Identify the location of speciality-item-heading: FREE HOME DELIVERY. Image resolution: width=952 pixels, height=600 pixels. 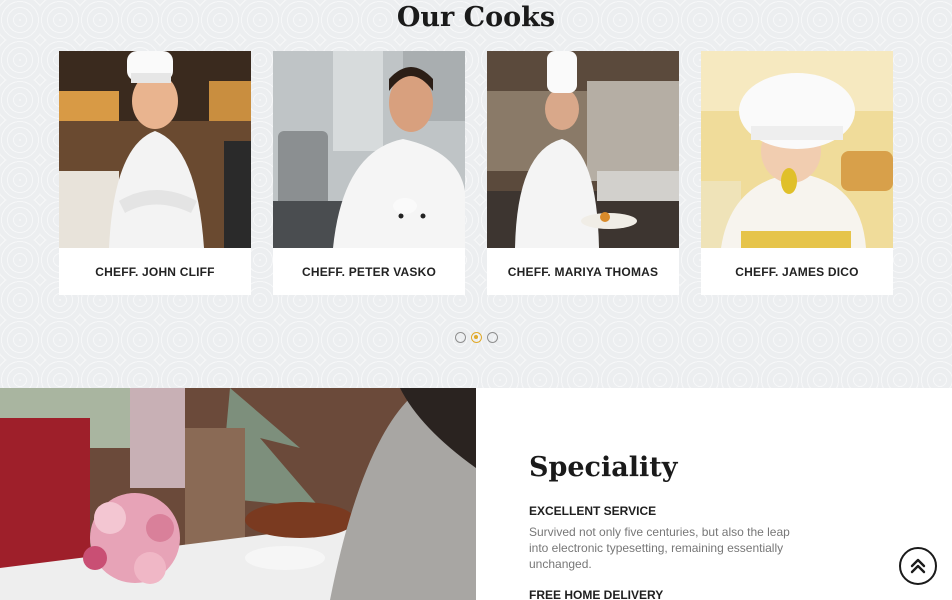
(596, 594).